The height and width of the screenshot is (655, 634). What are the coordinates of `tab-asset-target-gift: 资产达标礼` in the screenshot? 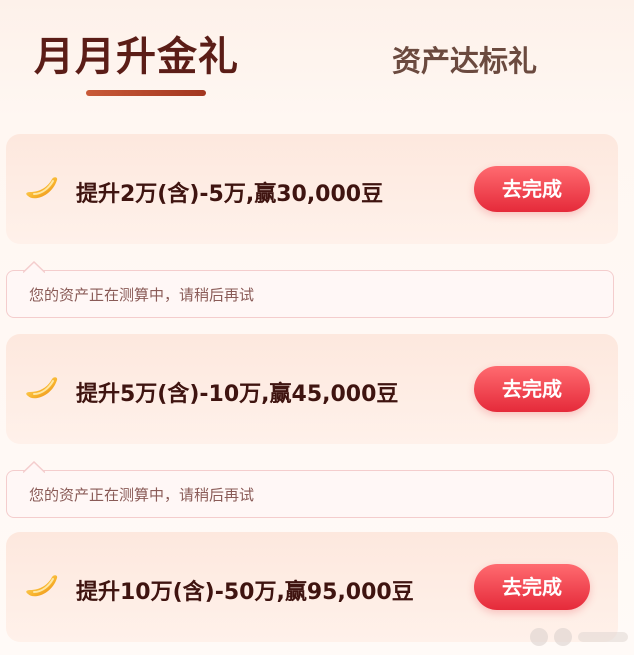 It's located at (464, 59).